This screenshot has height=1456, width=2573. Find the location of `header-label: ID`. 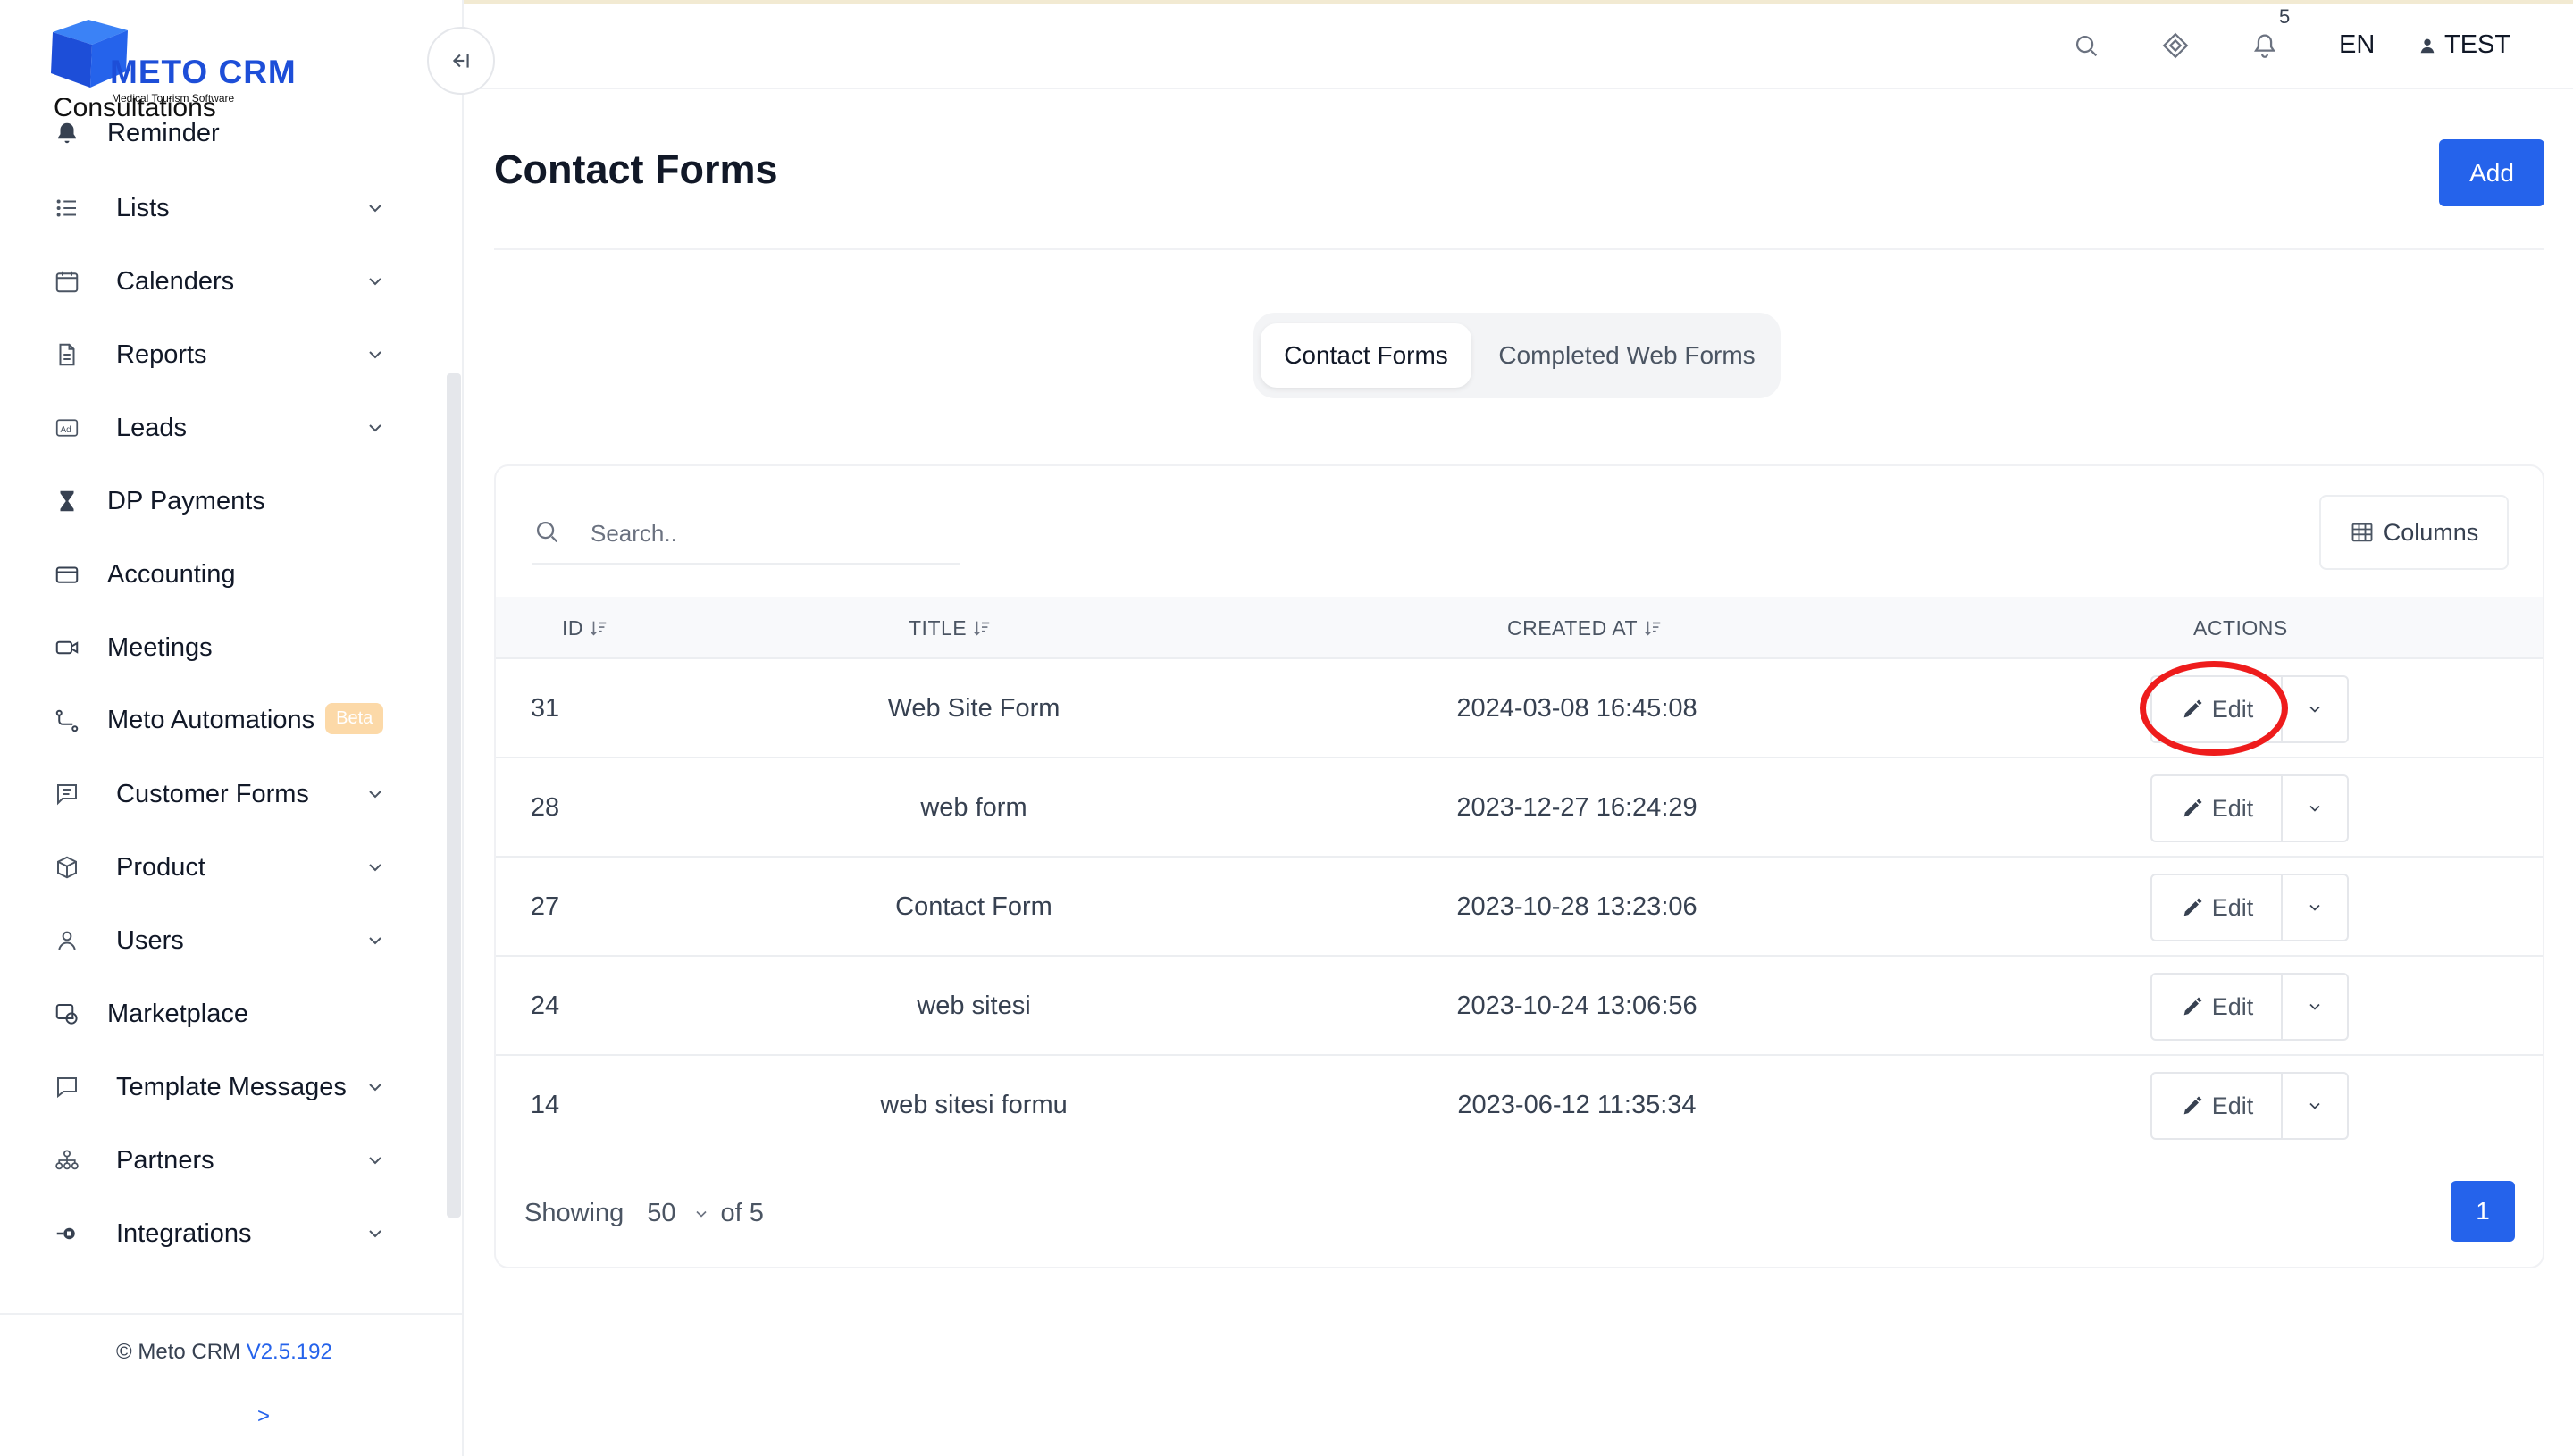

header-label: ID is located at coordinates (572, 627).